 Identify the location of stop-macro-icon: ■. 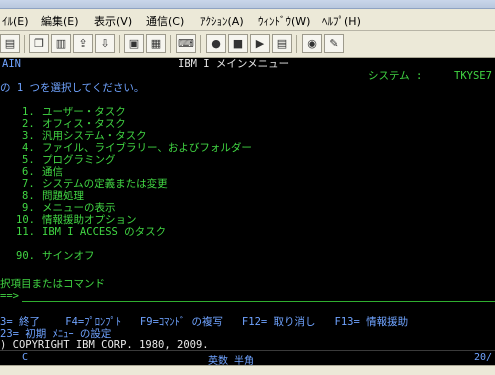
(238, 43).